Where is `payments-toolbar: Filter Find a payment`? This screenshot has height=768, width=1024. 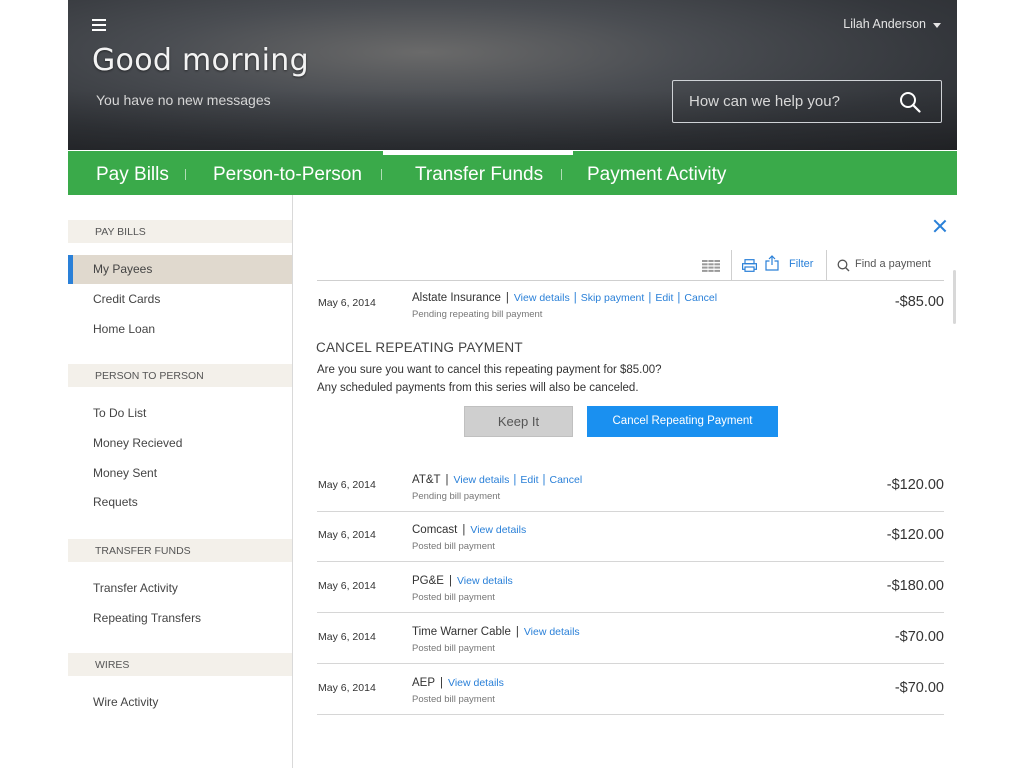
payments-toolbar: Filter Find a payment is located at coordinates (630, 265).